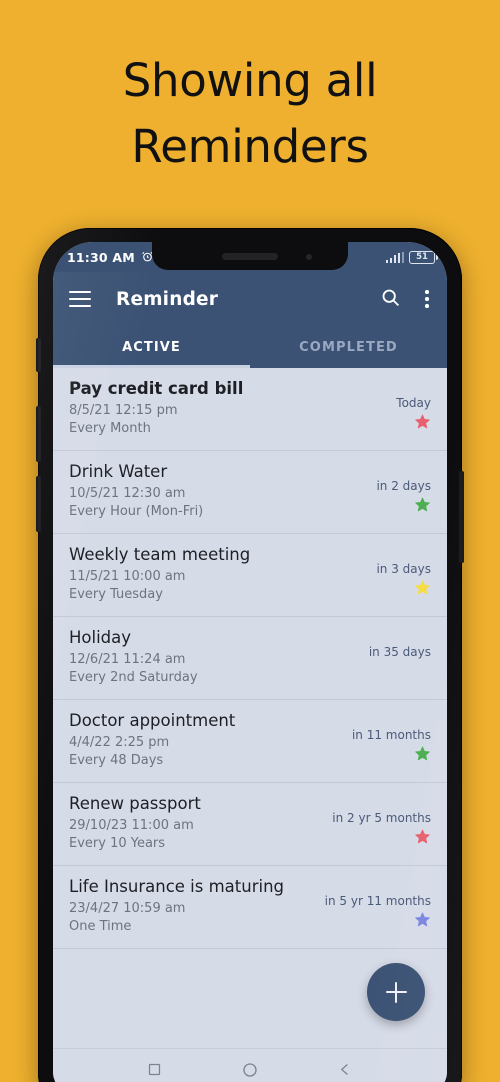  Describe the element at coordinates (38, 504) in the screenshot. I see `phone-side-button-volume-down` at that location.